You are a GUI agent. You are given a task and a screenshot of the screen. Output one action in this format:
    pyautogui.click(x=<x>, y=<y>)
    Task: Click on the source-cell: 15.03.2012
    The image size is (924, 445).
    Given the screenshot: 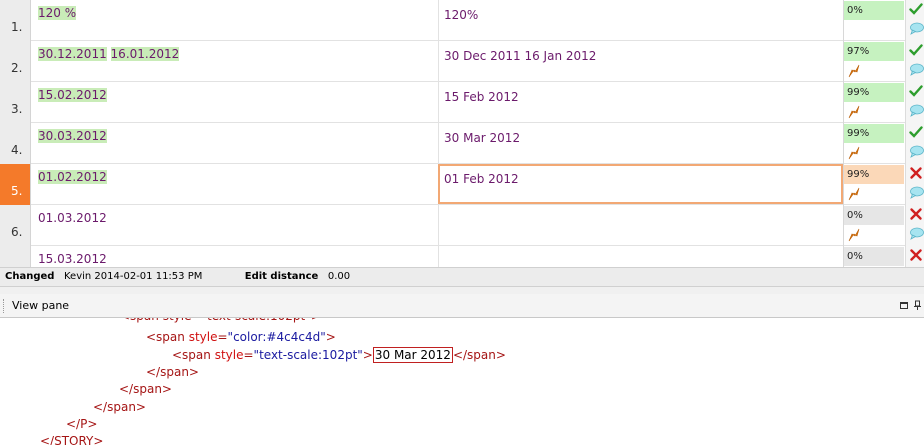 What is the action you would take?
    pyautogui.click(x=72, y=259)
    